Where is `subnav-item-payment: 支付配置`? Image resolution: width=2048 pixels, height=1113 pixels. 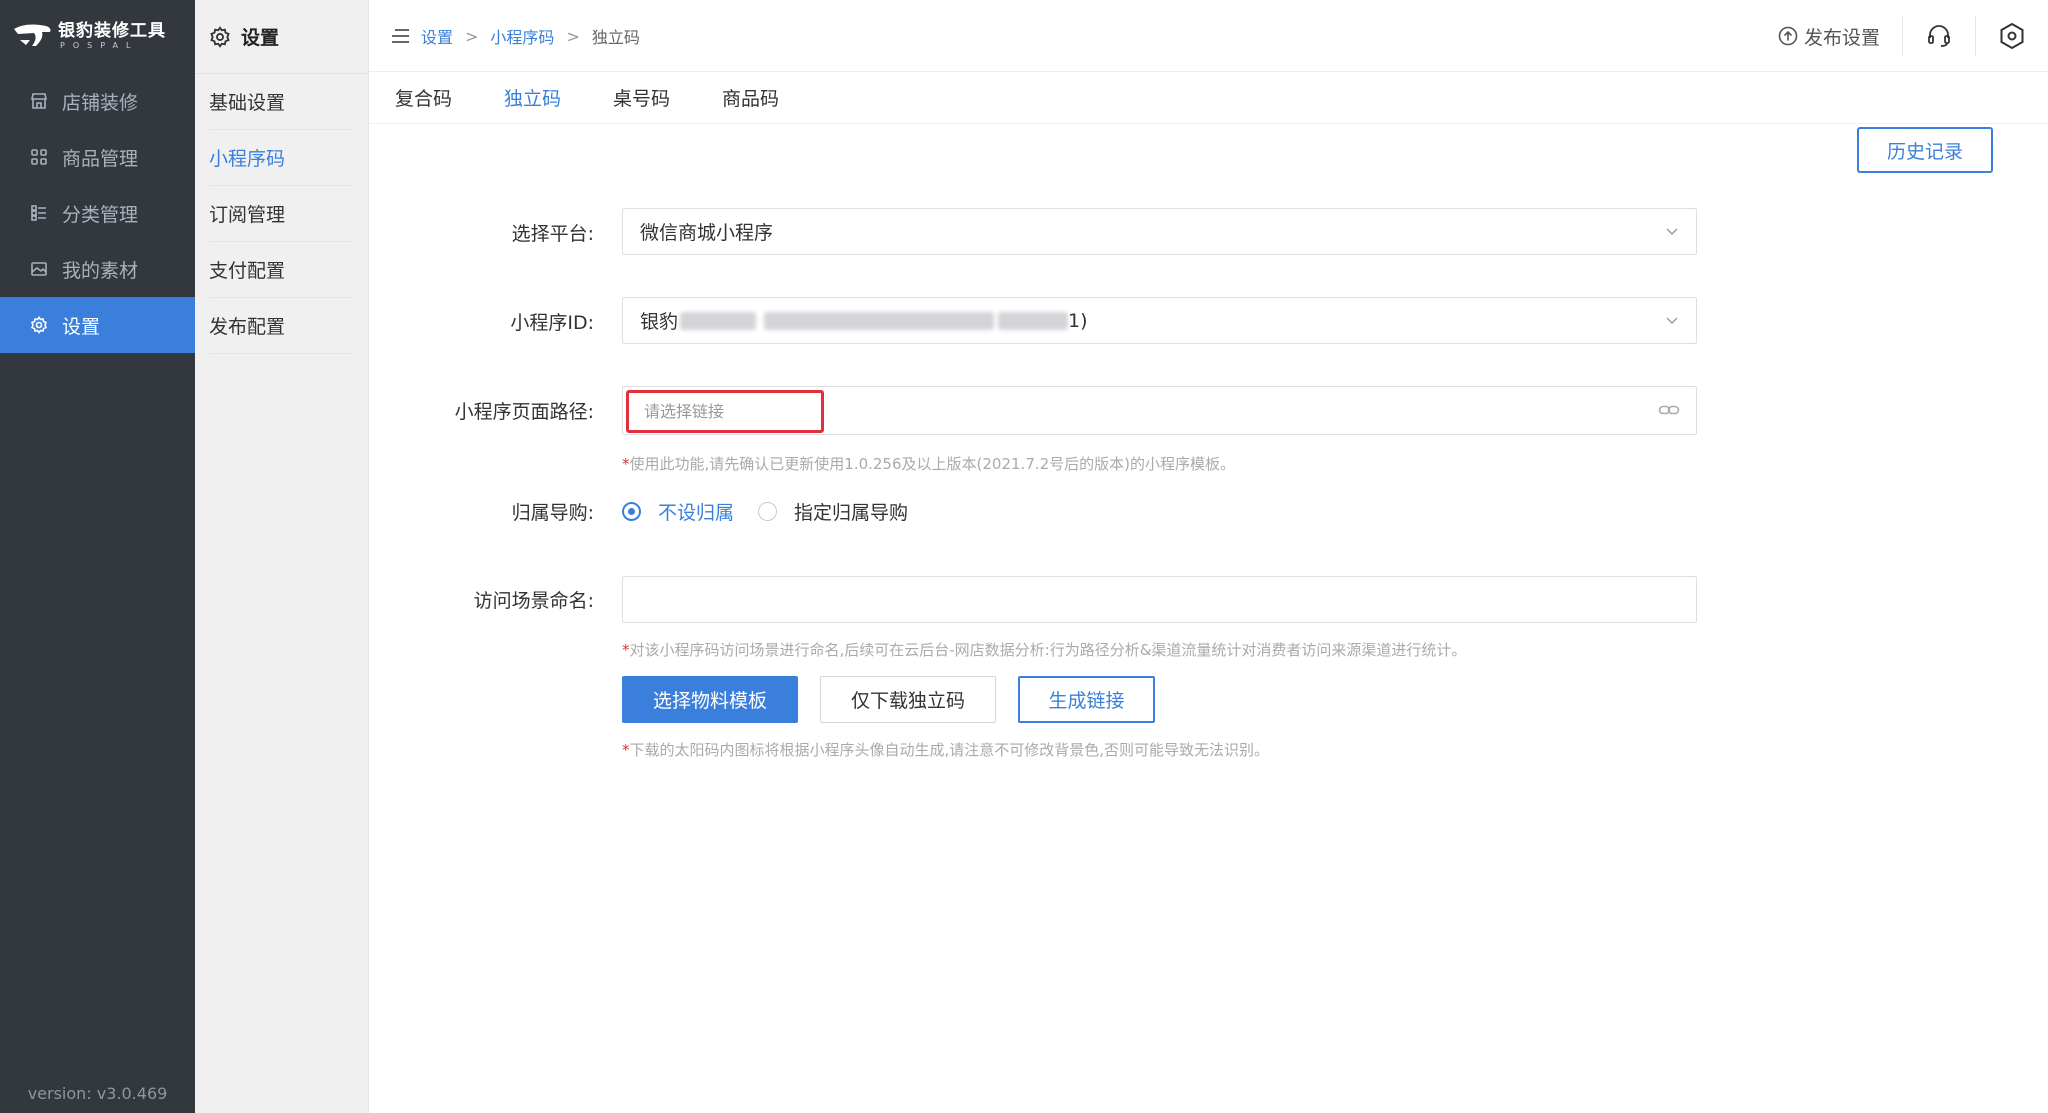 subnav-item-payment: 支付配置 is located at coordinates (281, 270).